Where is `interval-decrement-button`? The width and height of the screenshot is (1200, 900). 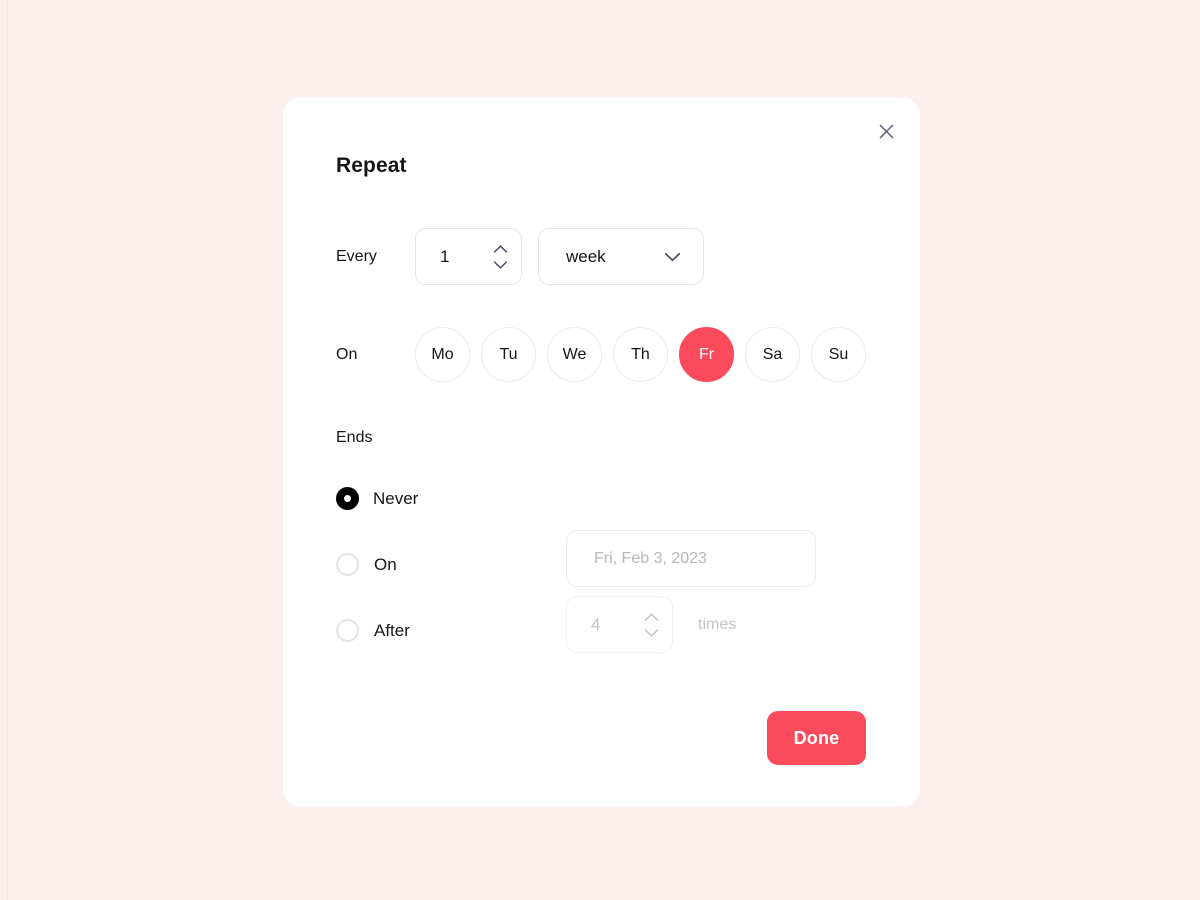 interval-decrement-button is located at coordinates (500, 264).